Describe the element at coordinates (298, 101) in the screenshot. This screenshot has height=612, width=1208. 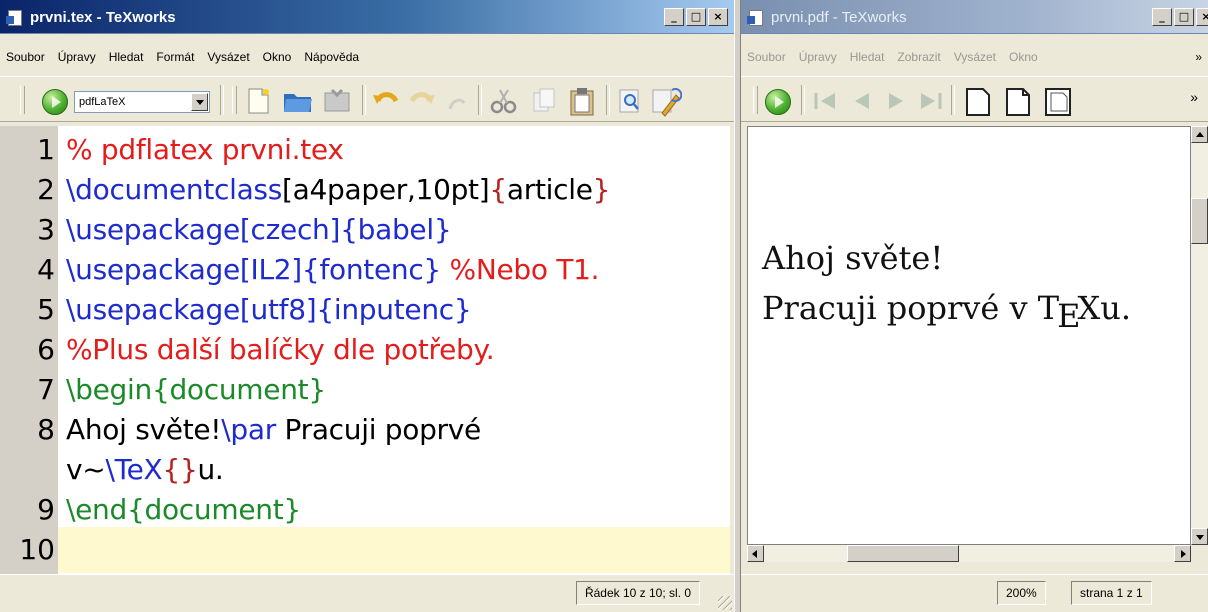
I see `open-folder-icon` at that location.